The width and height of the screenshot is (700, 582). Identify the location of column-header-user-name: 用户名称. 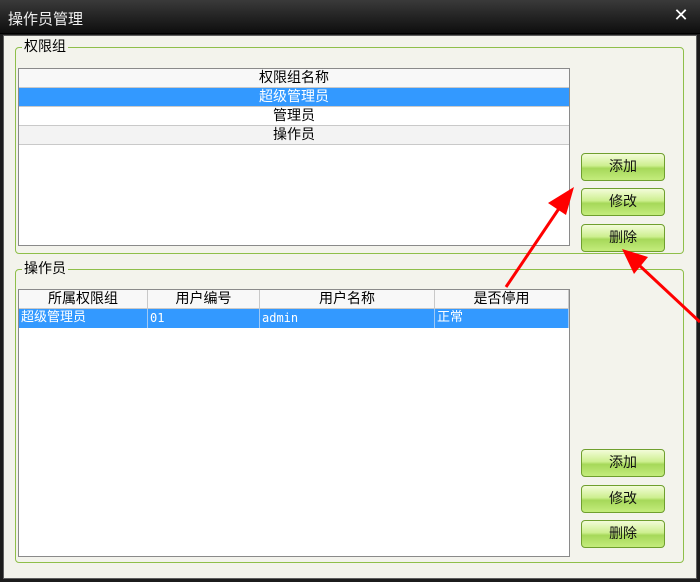
(347, 299).